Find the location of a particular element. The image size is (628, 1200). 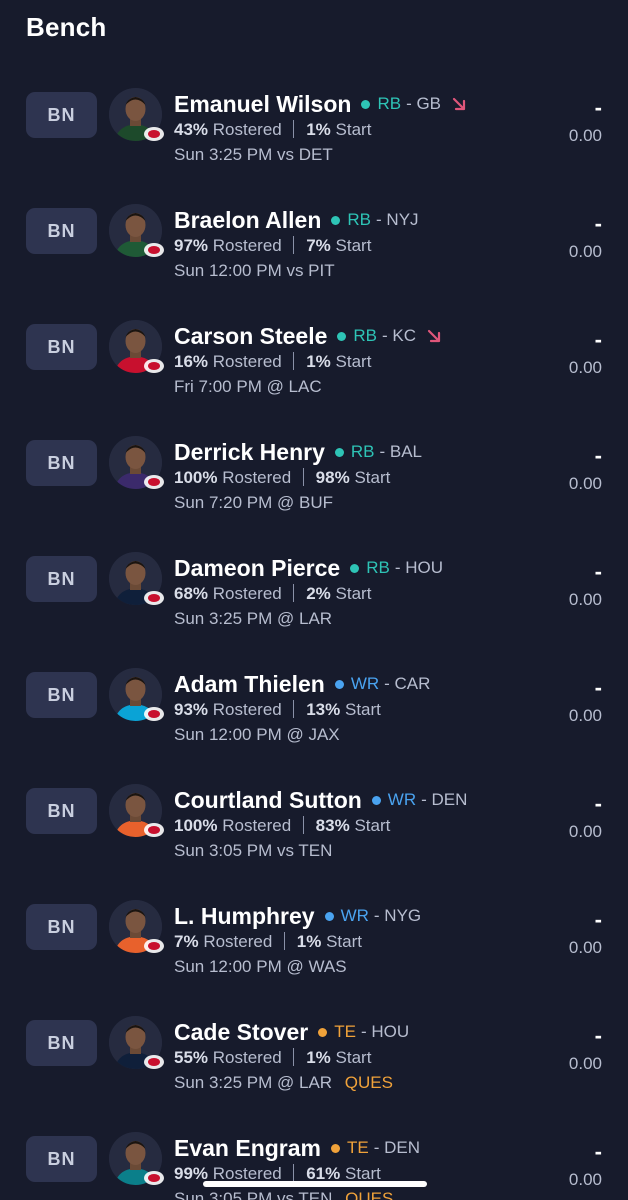

game-line: Sun 12:00 PM @ JAX is located at coordinates (354, 735).